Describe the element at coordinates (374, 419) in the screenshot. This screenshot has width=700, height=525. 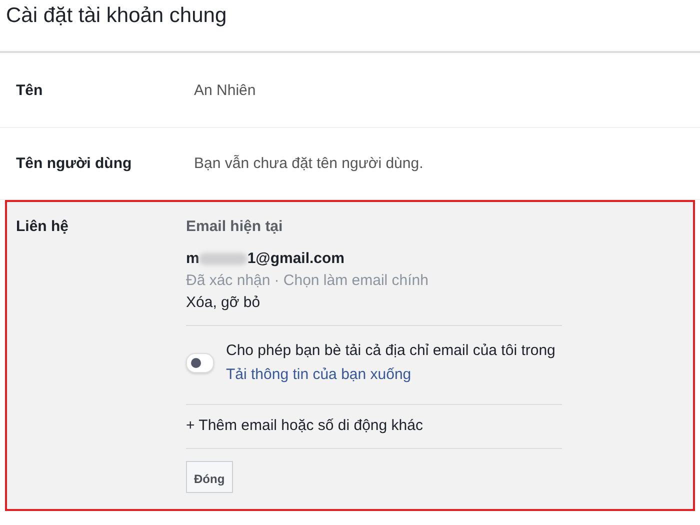
I see `add-contact-link: + Thêm email hoặc số di động khác` at that location.